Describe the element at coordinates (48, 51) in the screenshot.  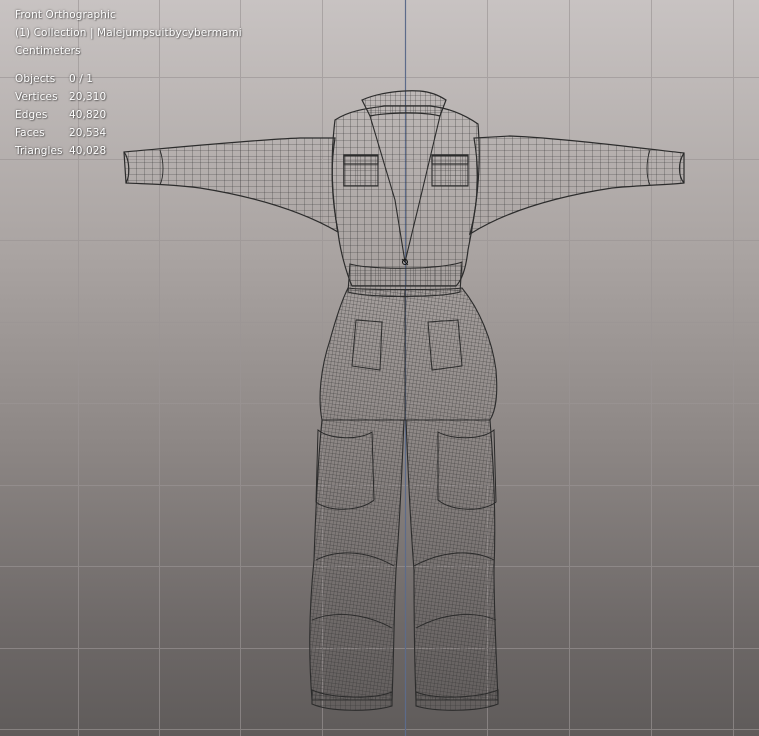
I see `units-label: Centimeters` at that location.